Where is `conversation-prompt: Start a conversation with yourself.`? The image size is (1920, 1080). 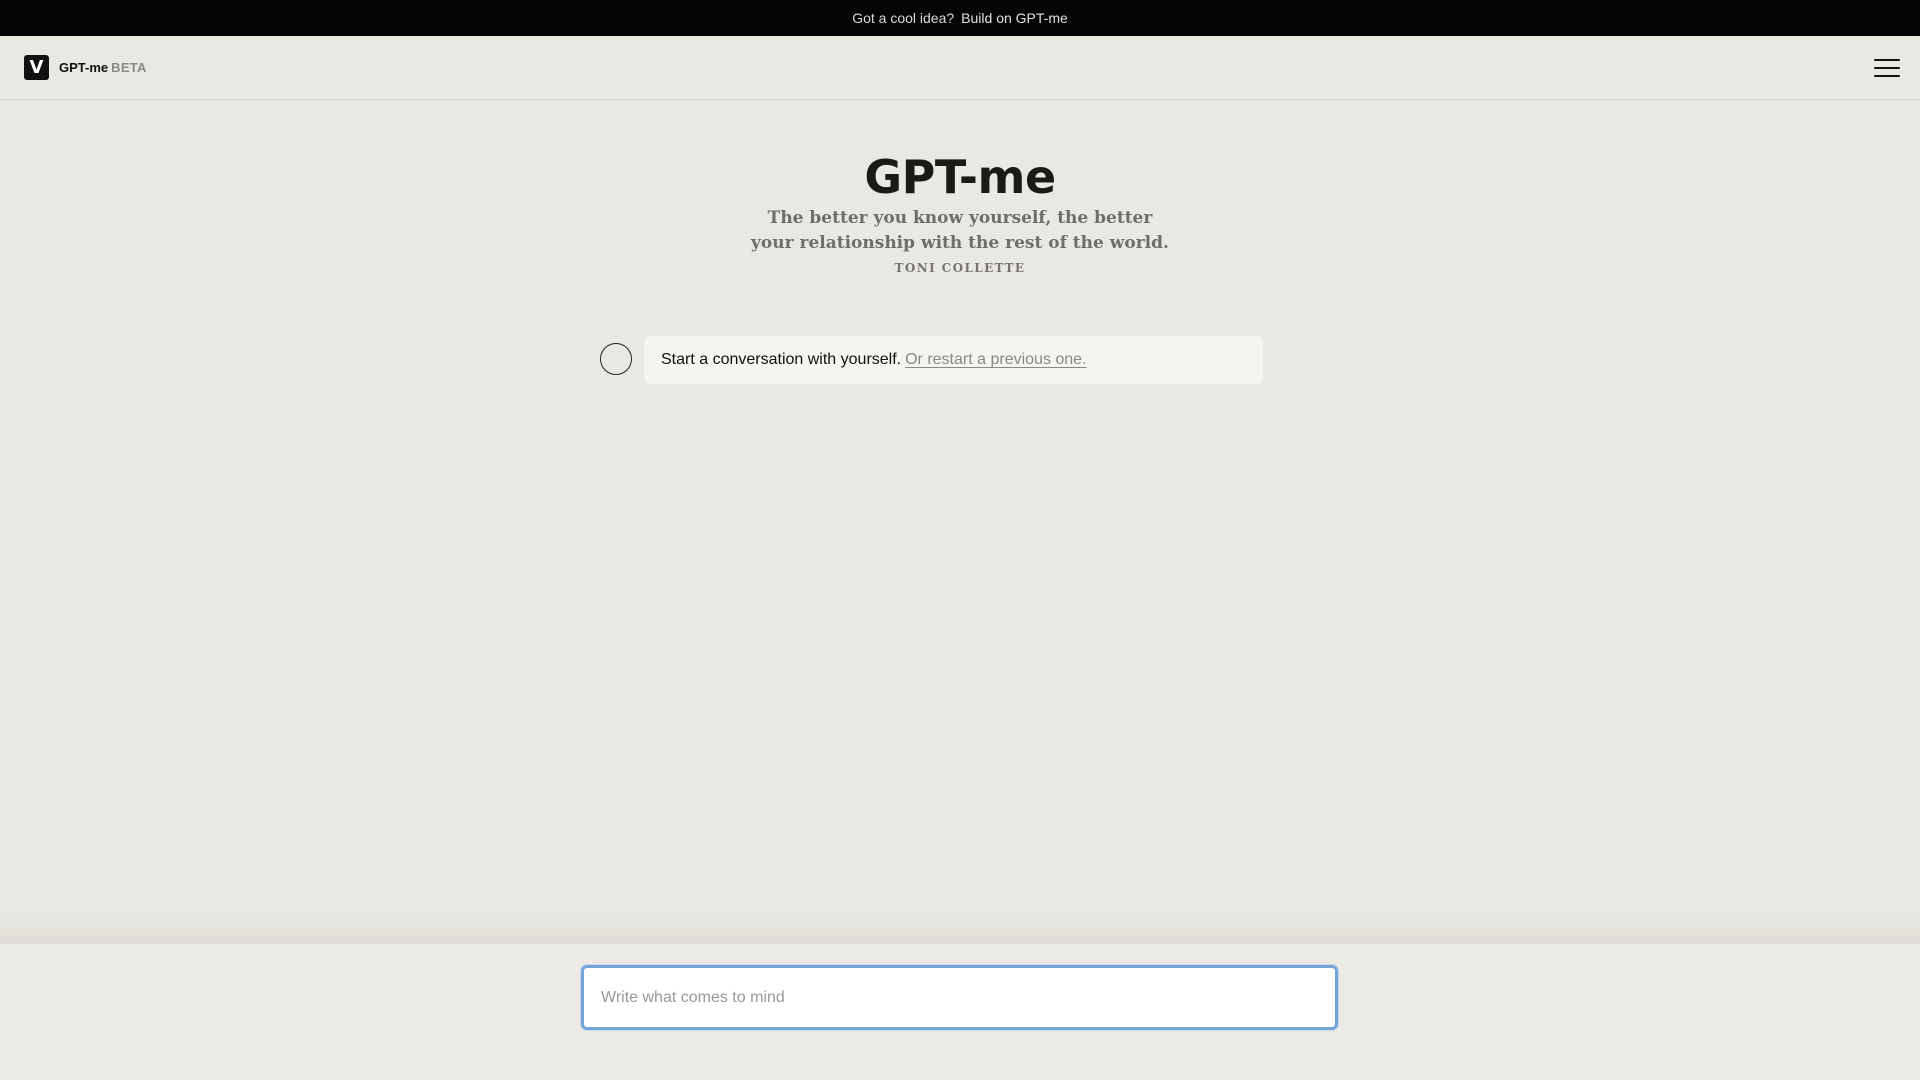
conversation-prompt: Start a conversation with yourself. is located at coordinates (781, 359).